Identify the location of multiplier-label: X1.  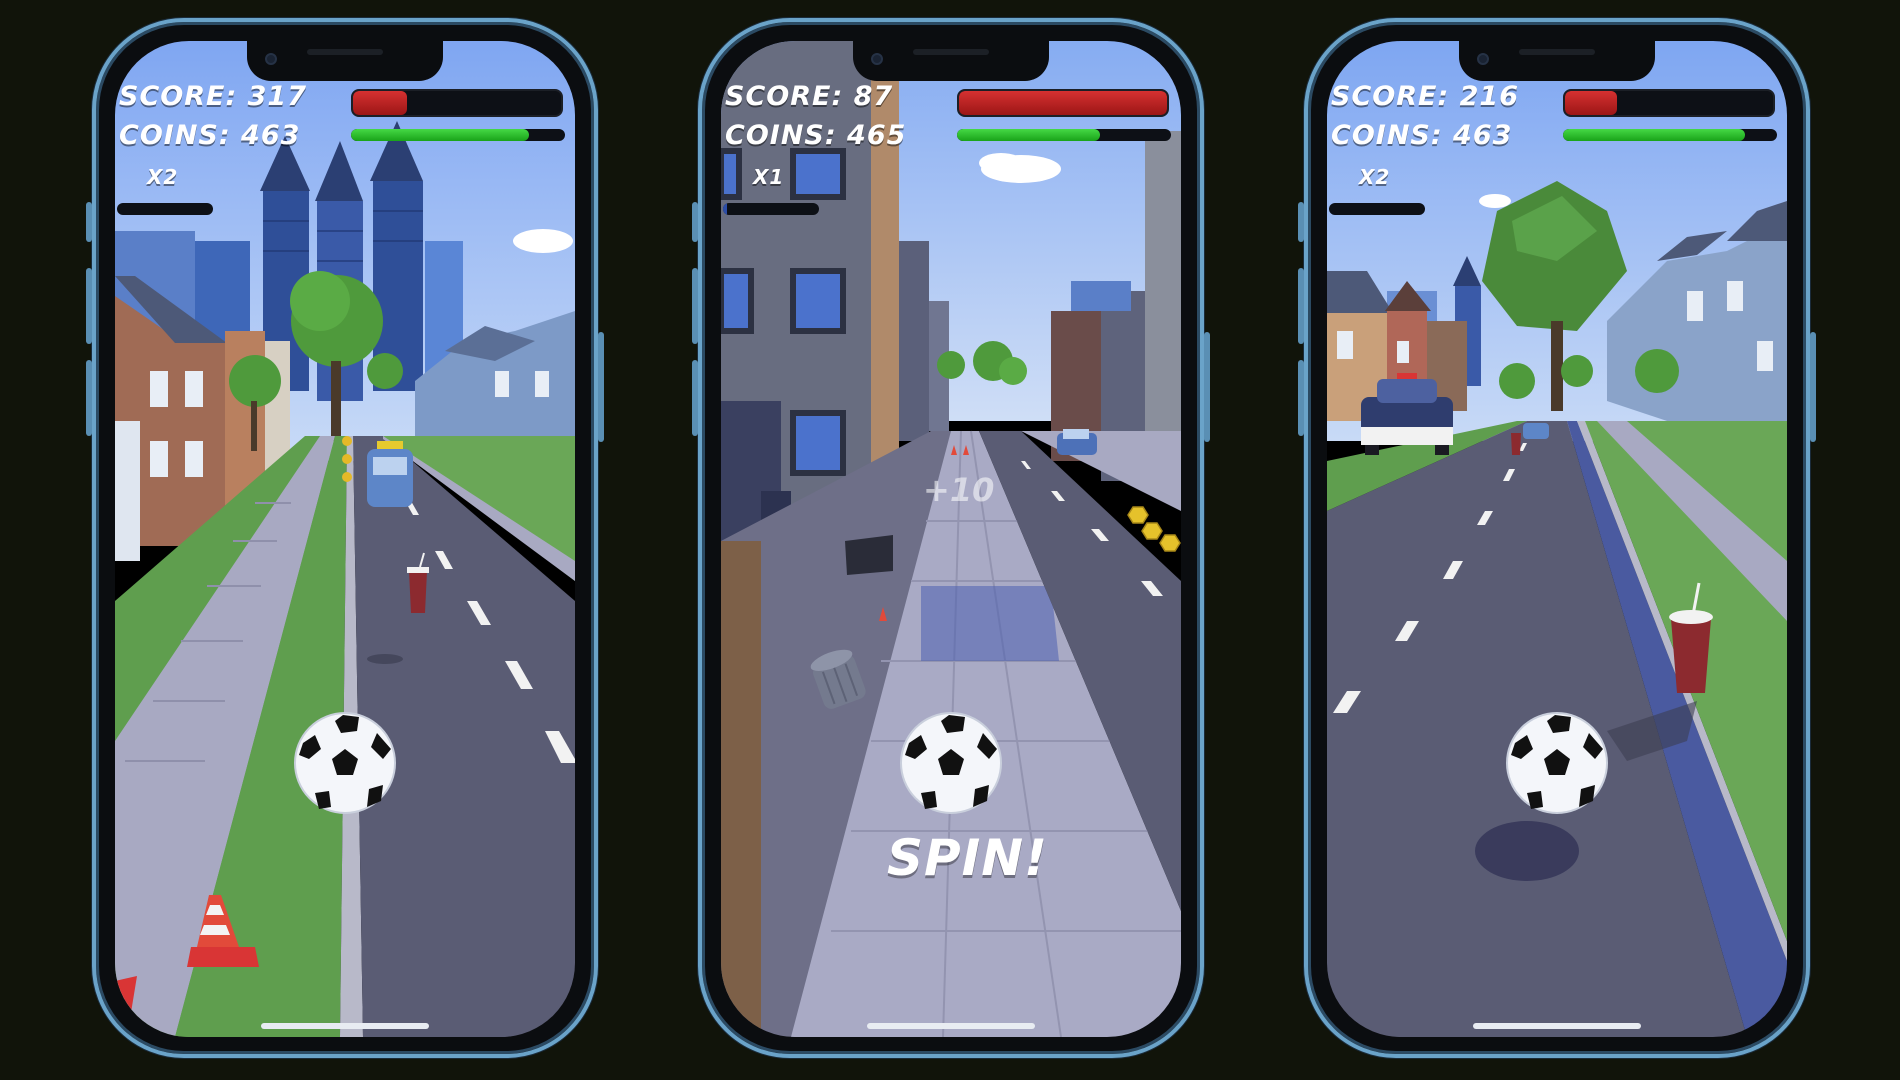
(769, 177).